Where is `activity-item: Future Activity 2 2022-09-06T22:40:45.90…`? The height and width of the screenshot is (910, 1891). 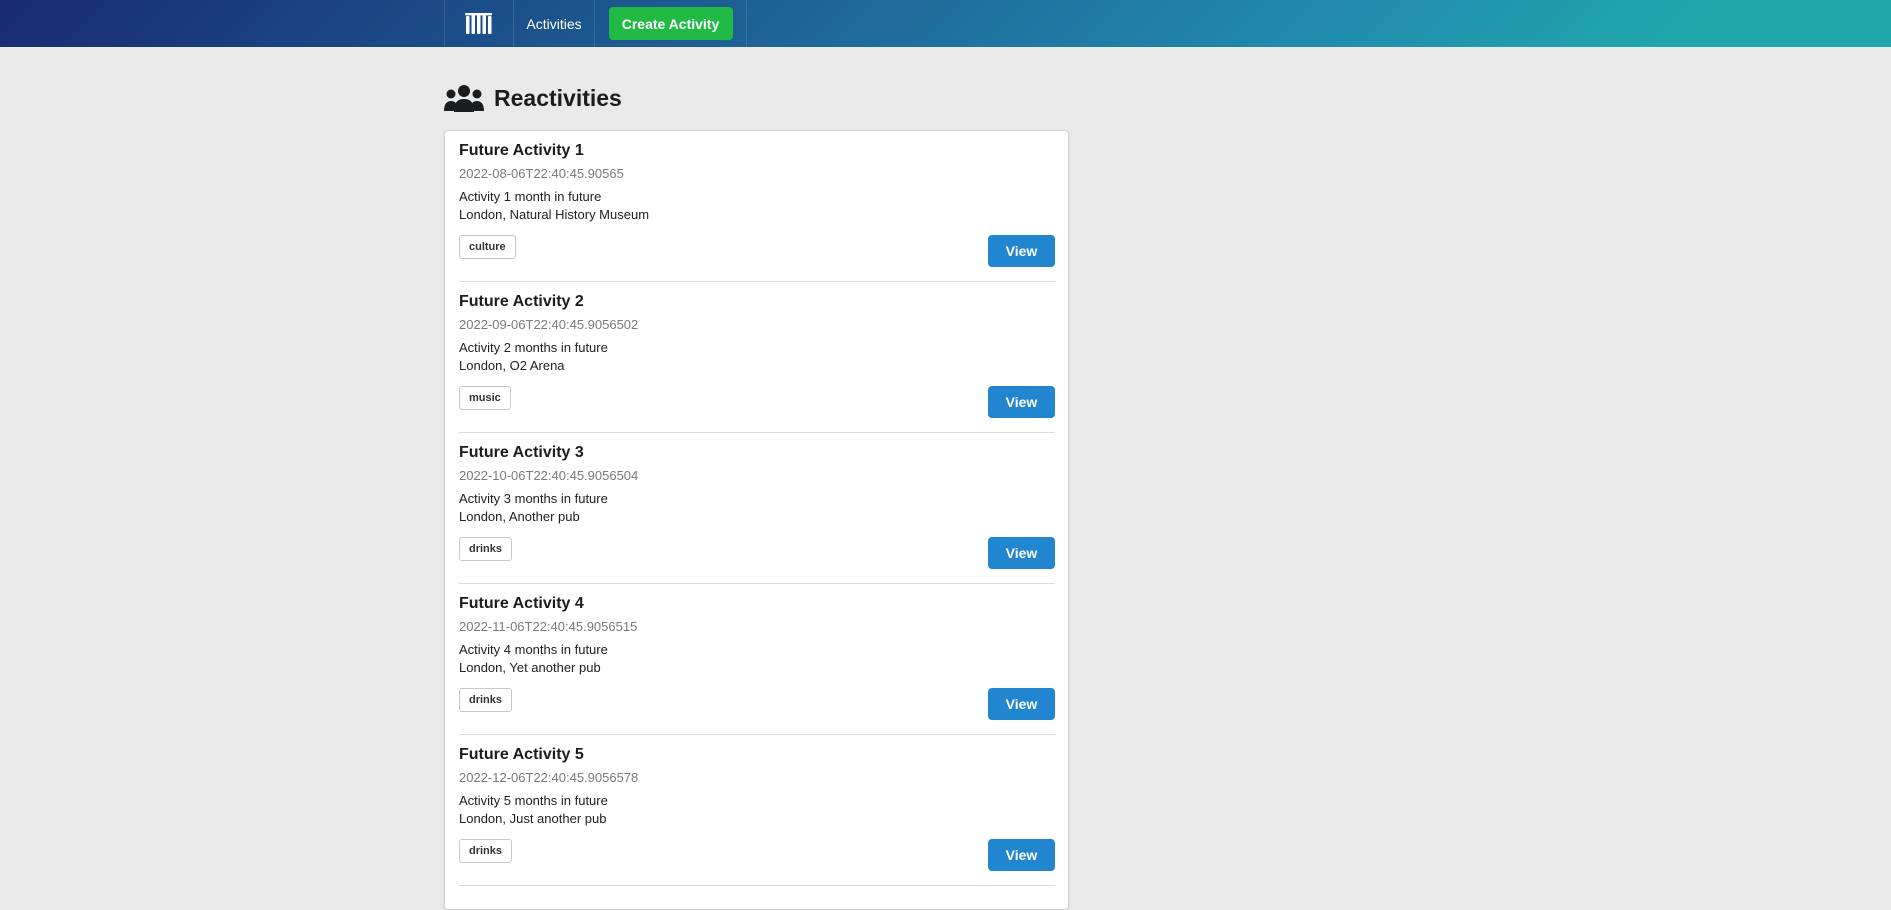
activity-item: Future Activity 2 2022-09-06T22:40:45.90… is located at coordinates (757, 357).